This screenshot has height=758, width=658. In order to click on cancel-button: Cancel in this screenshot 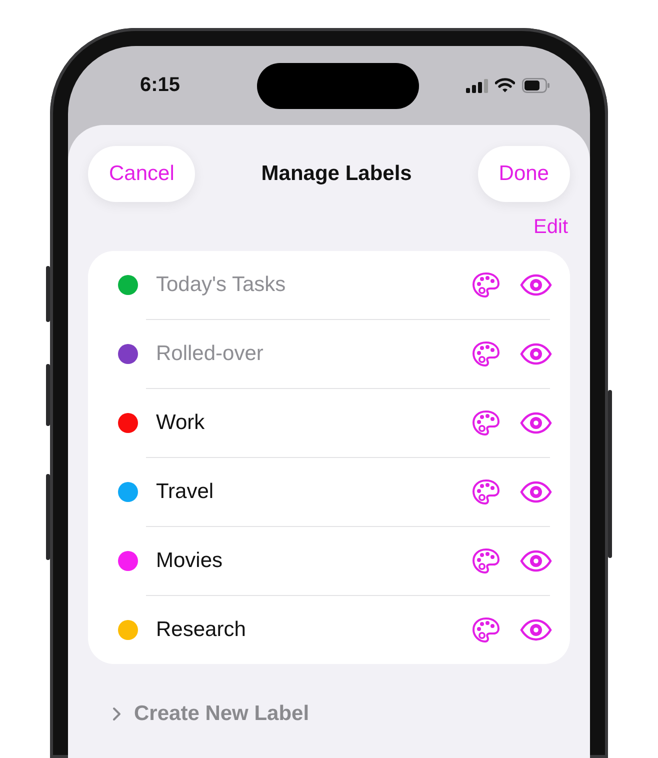, I will do `click(142, 174)`.